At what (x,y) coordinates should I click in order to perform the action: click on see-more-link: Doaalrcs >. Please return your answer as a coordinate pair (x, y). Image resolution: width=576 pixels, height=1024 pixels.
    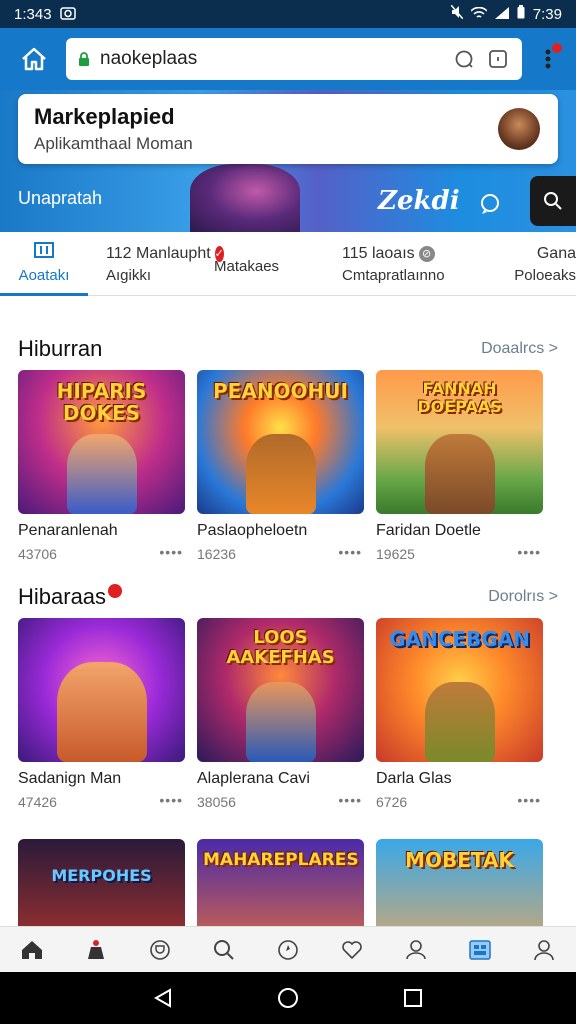
    Looking at the image, I should click on (519, 349).